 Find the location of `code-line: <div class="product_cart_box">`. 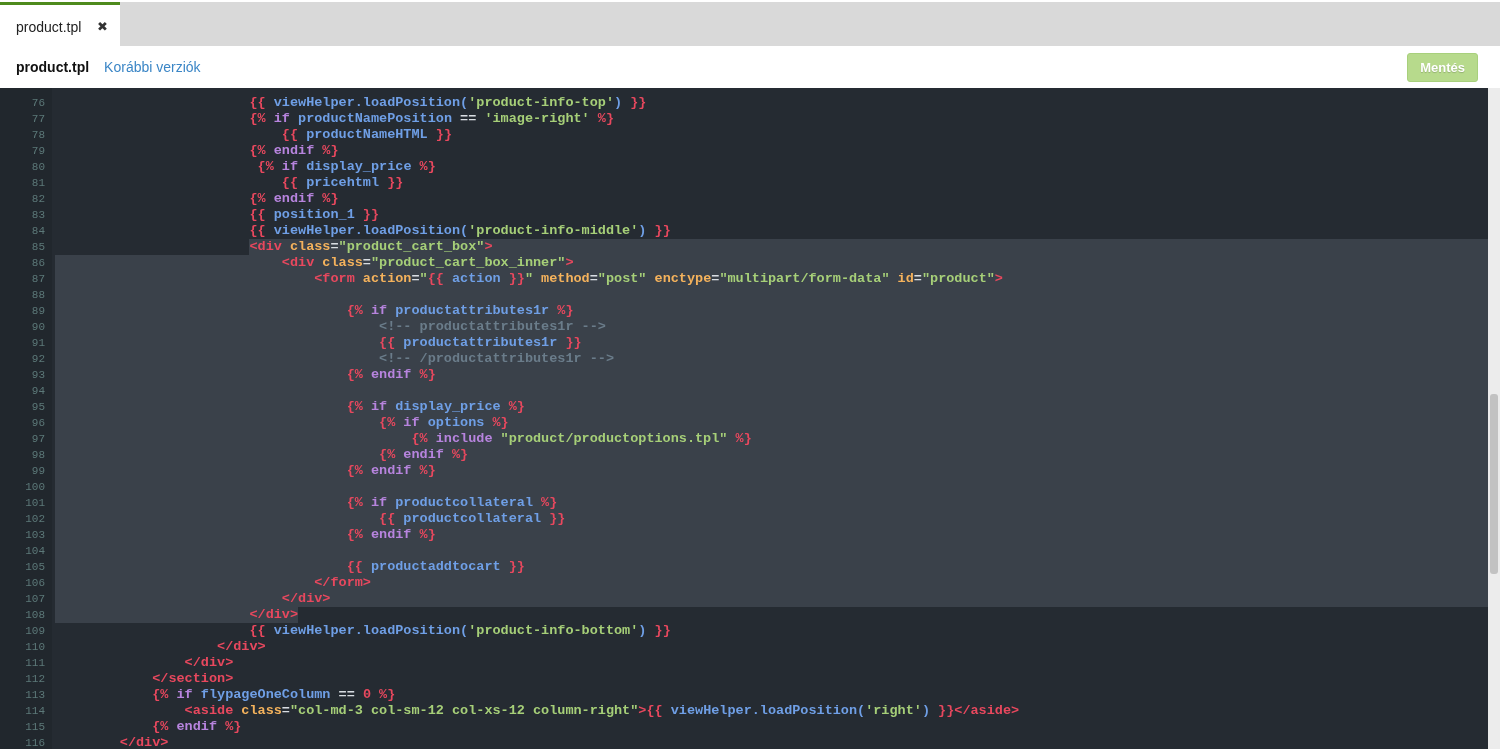

code-line: <div class="product_cart_box"> is located at coordinates (370, 246).